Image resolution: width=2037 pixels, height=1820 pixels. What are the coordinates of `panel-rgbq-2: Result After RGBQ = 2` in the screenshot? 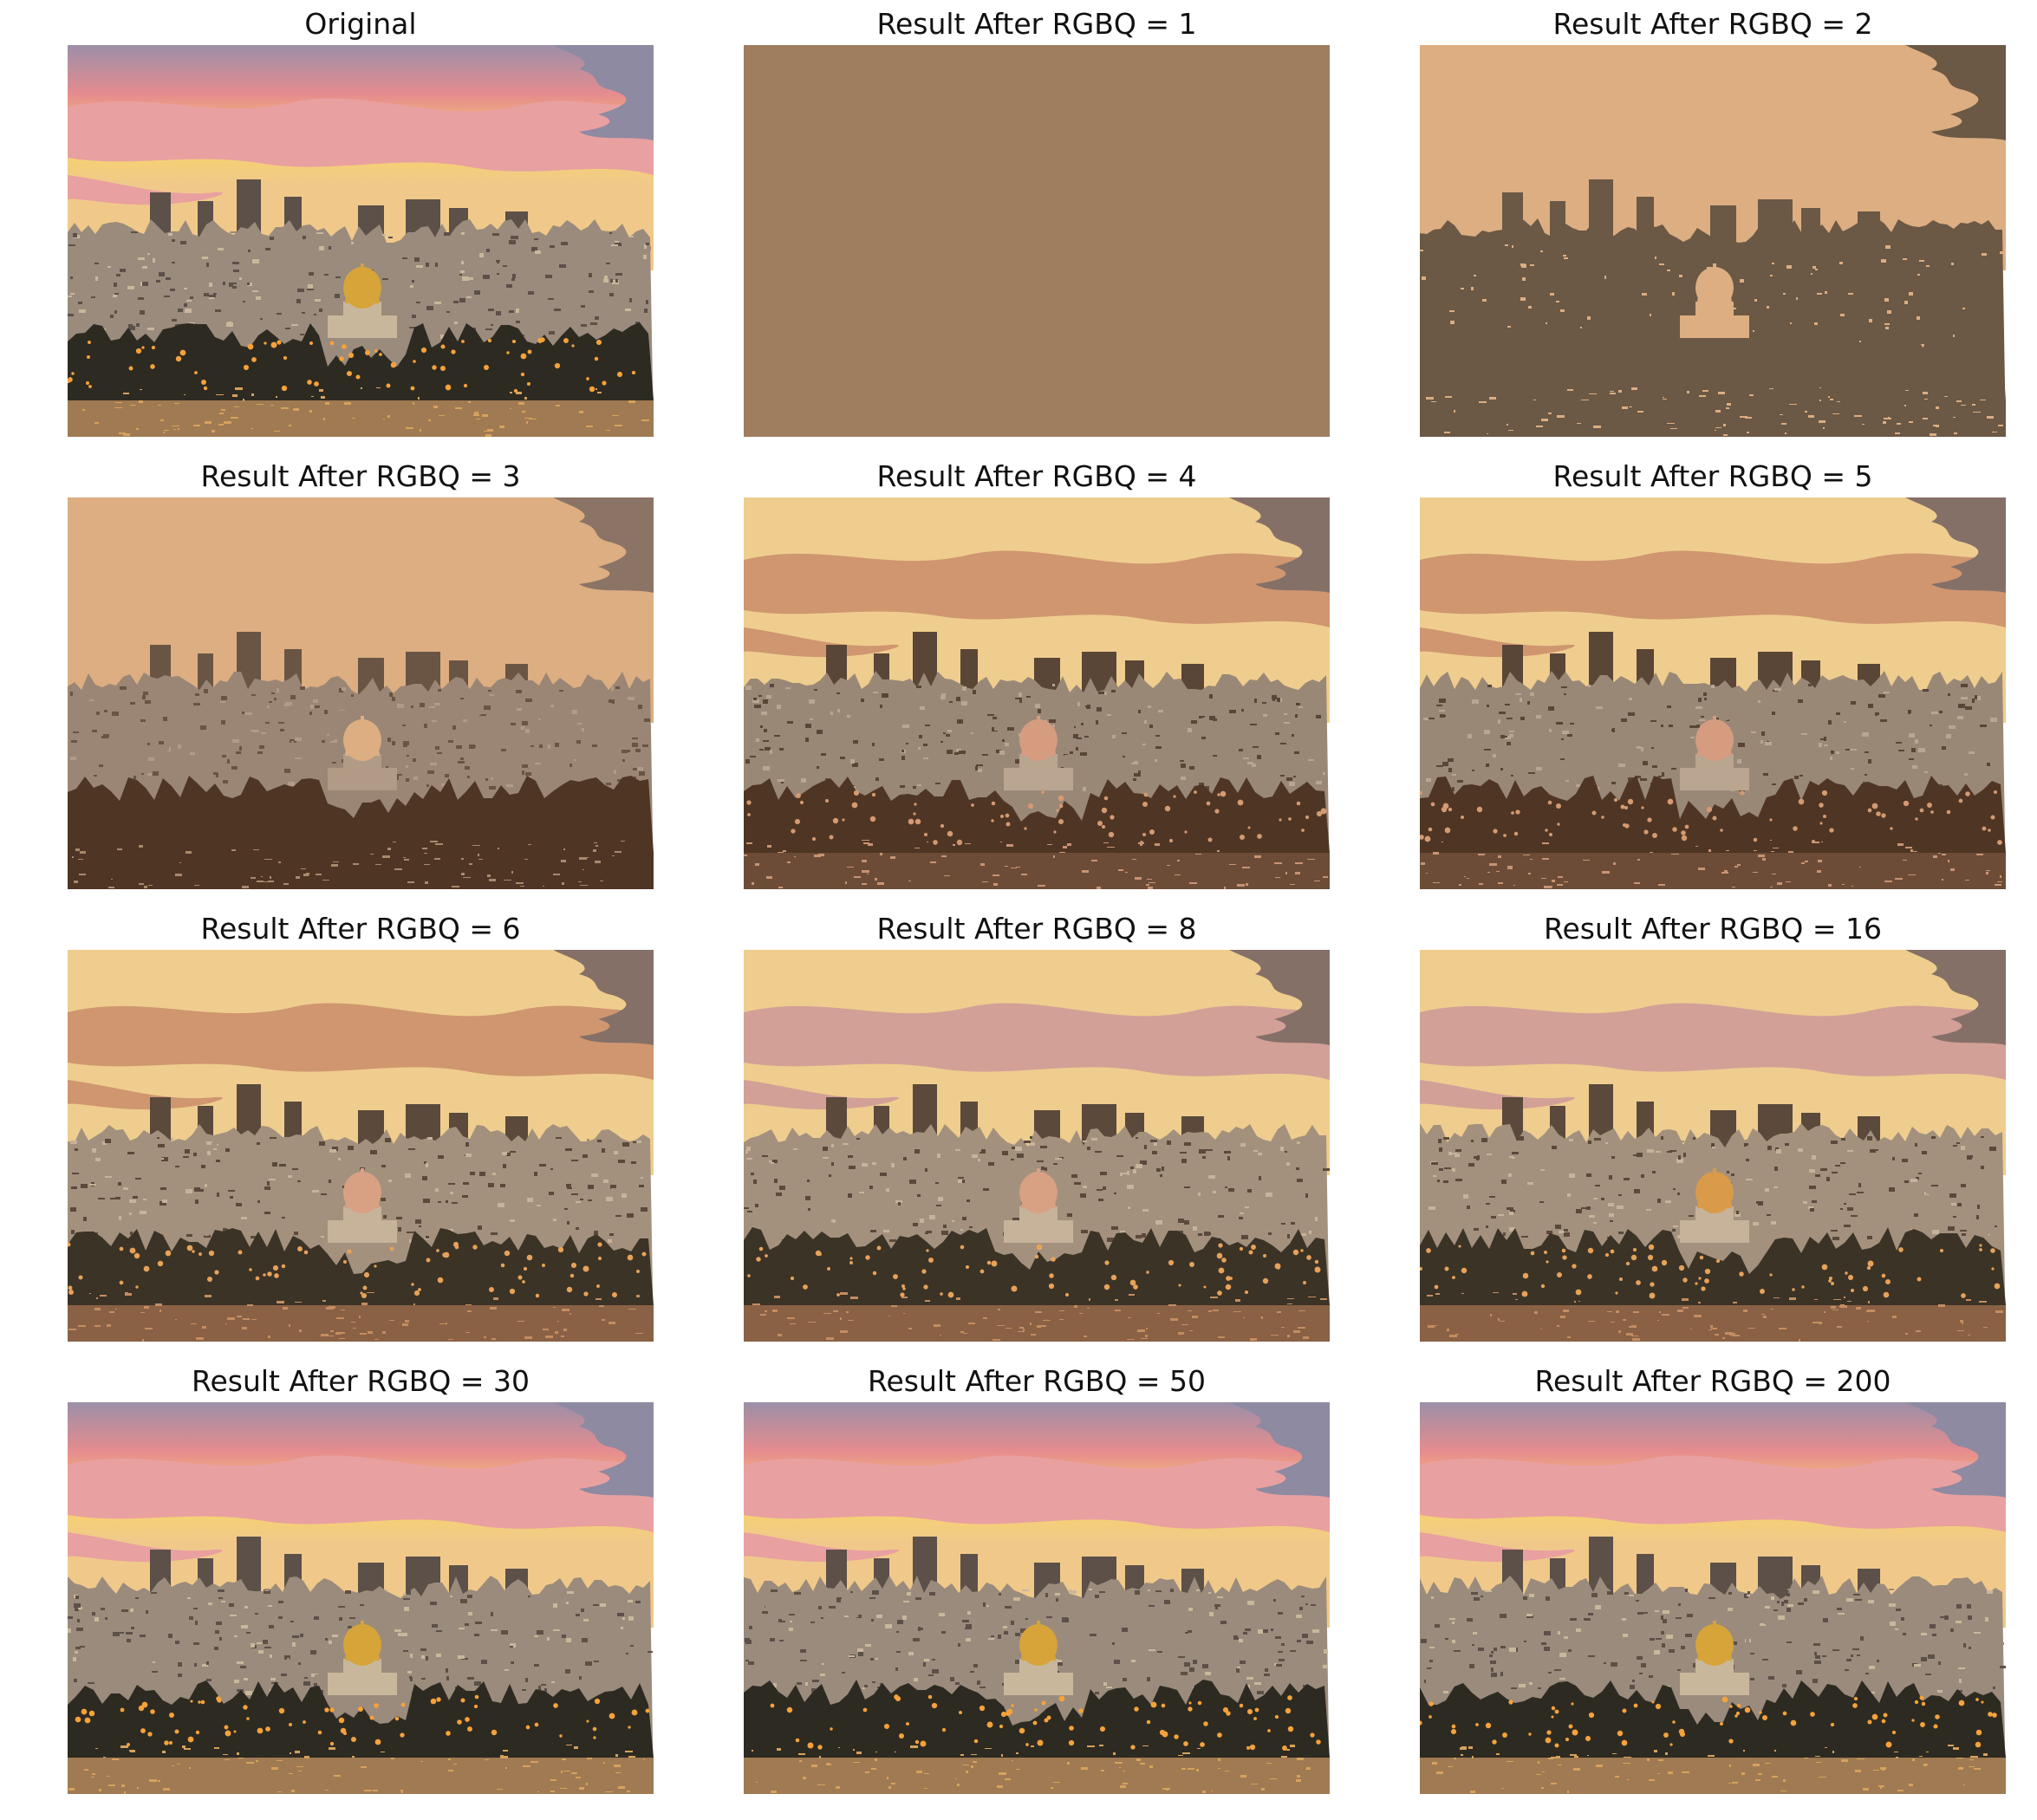 It's located at (1713, 223).